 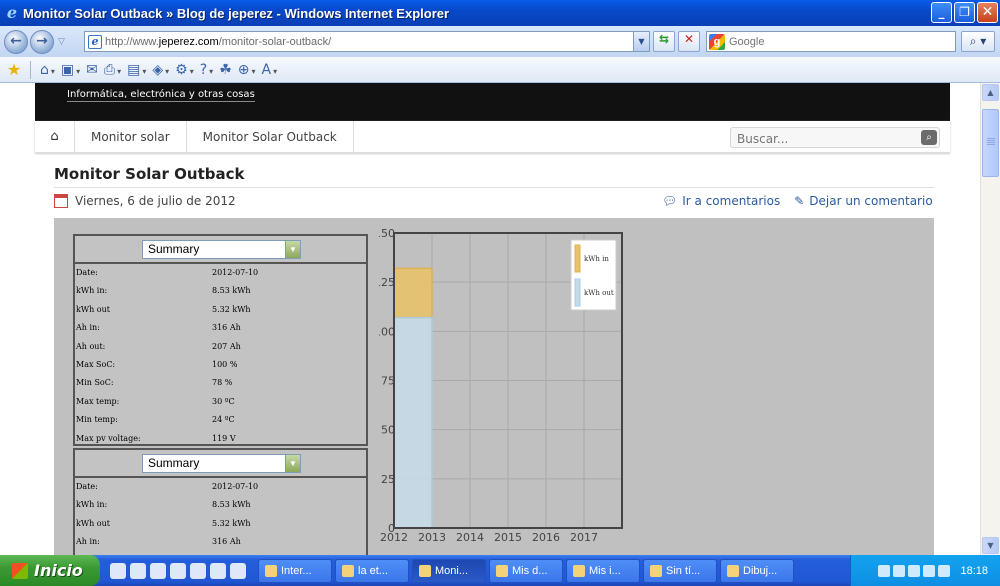 I want to click on google-search-input, so click(x=829, y=41).